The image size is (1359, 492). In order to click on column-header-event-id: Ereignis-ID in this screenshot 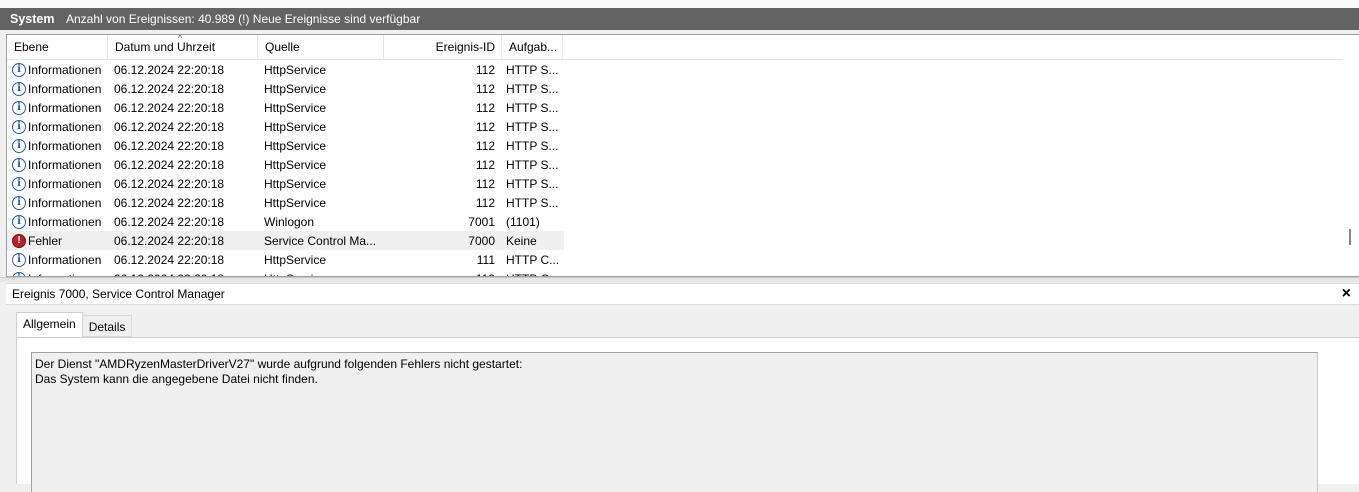, I will do `click(443, 47)`.